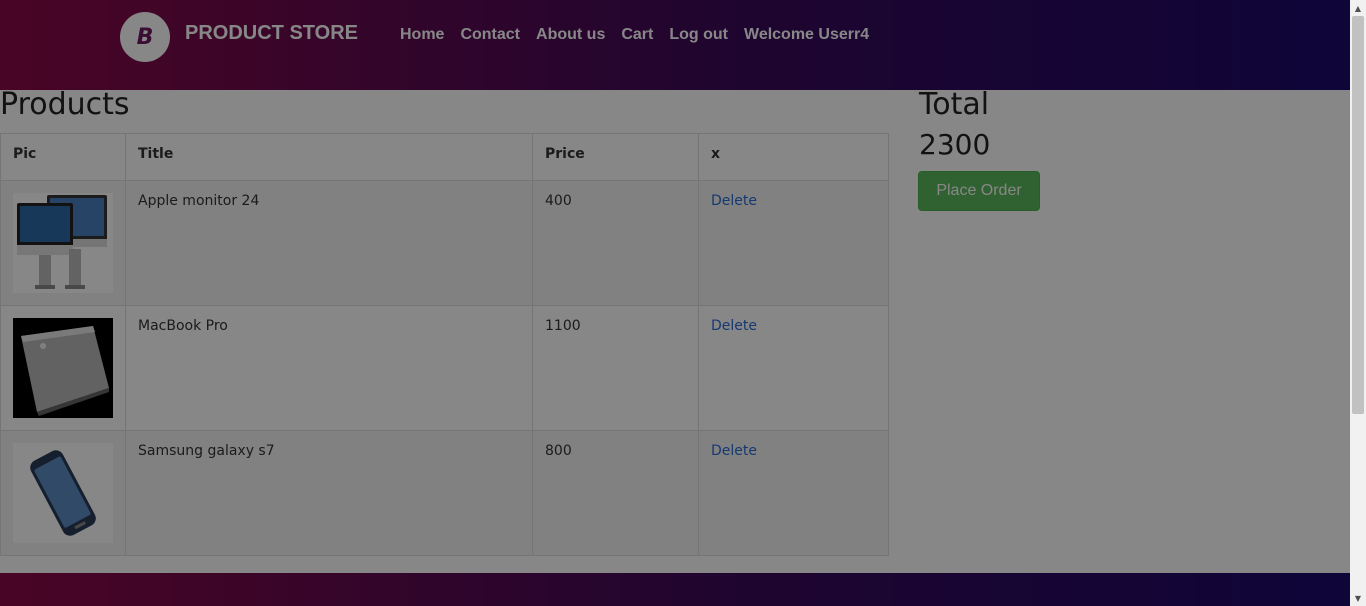 This screenshot has width=1366, height=606. I want to click on scrollbar-thumb, so click(1358, 215).